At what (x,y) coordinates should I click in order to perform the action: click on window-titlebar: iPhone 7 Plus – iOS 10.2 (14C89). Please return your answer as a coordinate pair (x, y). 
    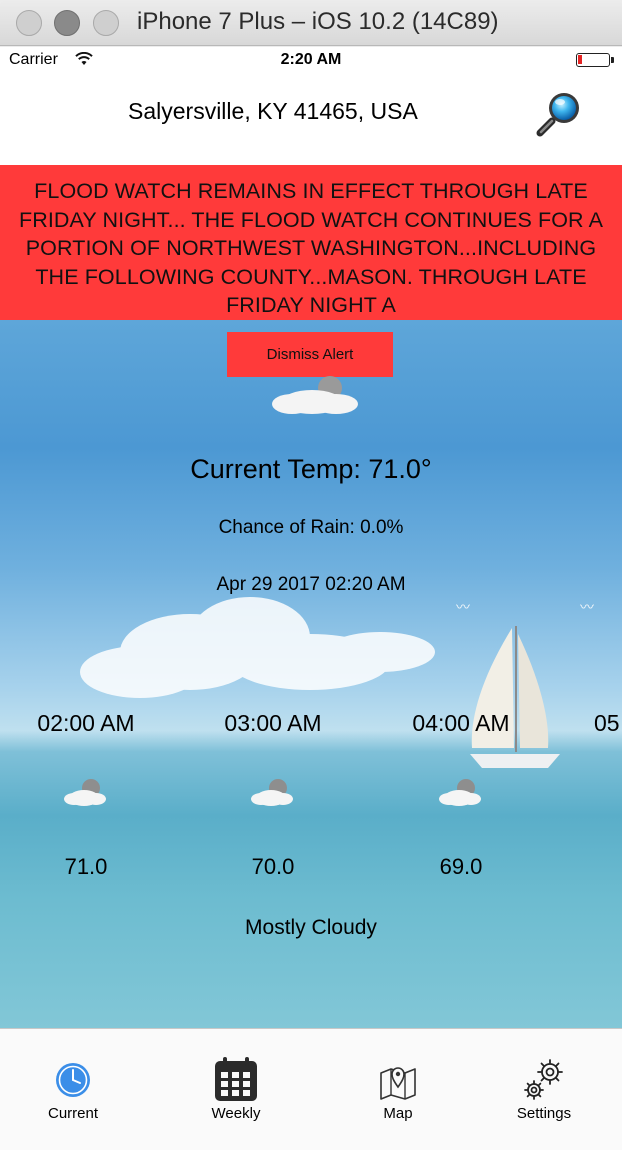
    Looking at the image, I should click on (311, 23).